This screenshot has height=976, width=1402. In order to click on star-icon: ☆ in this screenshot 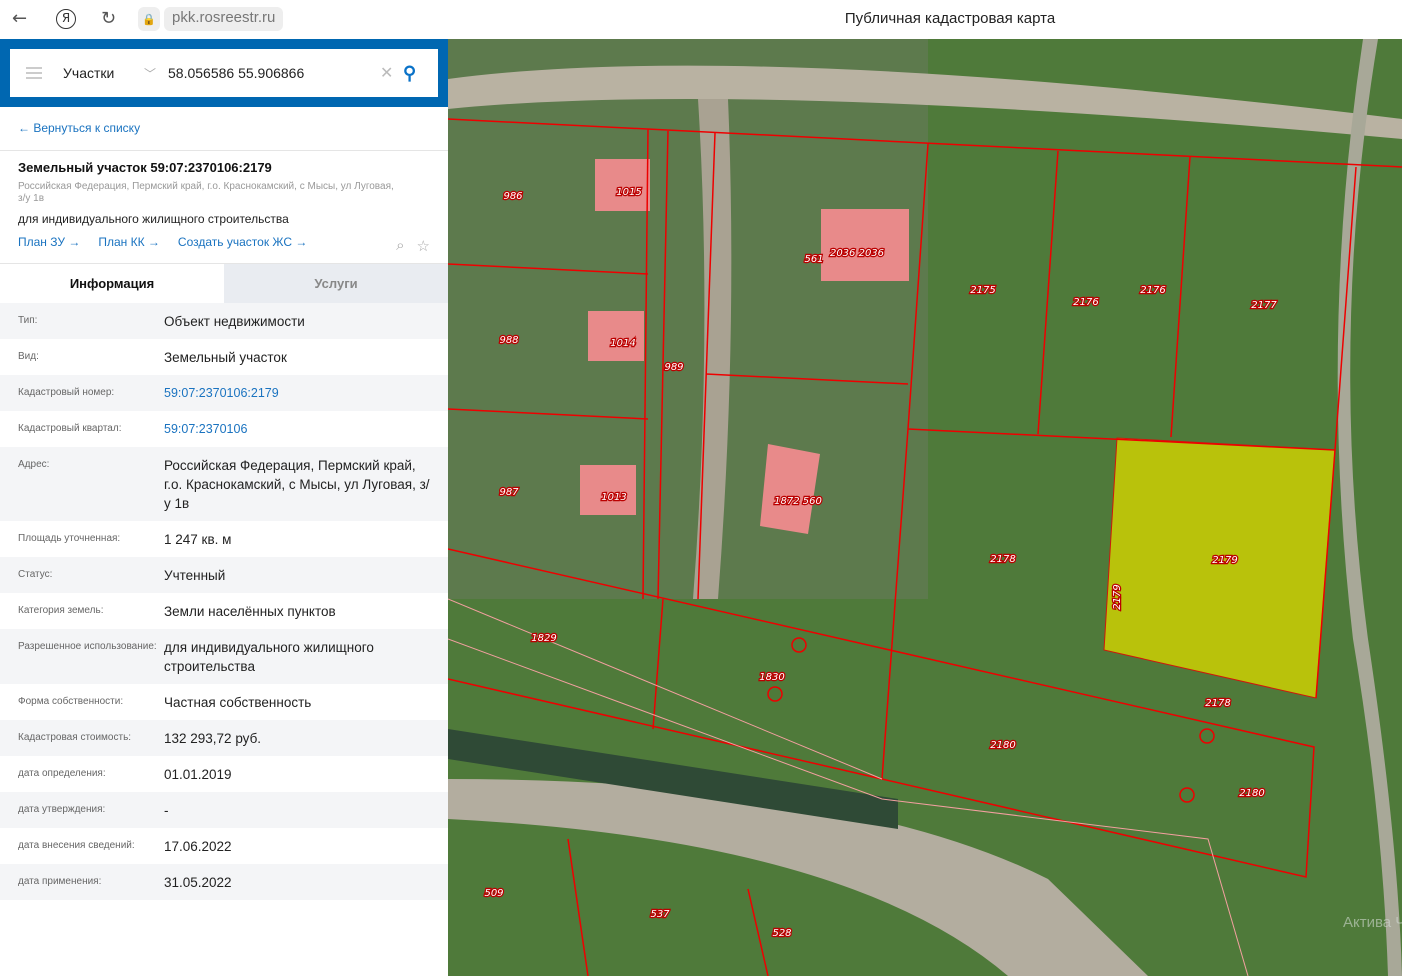, I will do `click(423, 246)`.